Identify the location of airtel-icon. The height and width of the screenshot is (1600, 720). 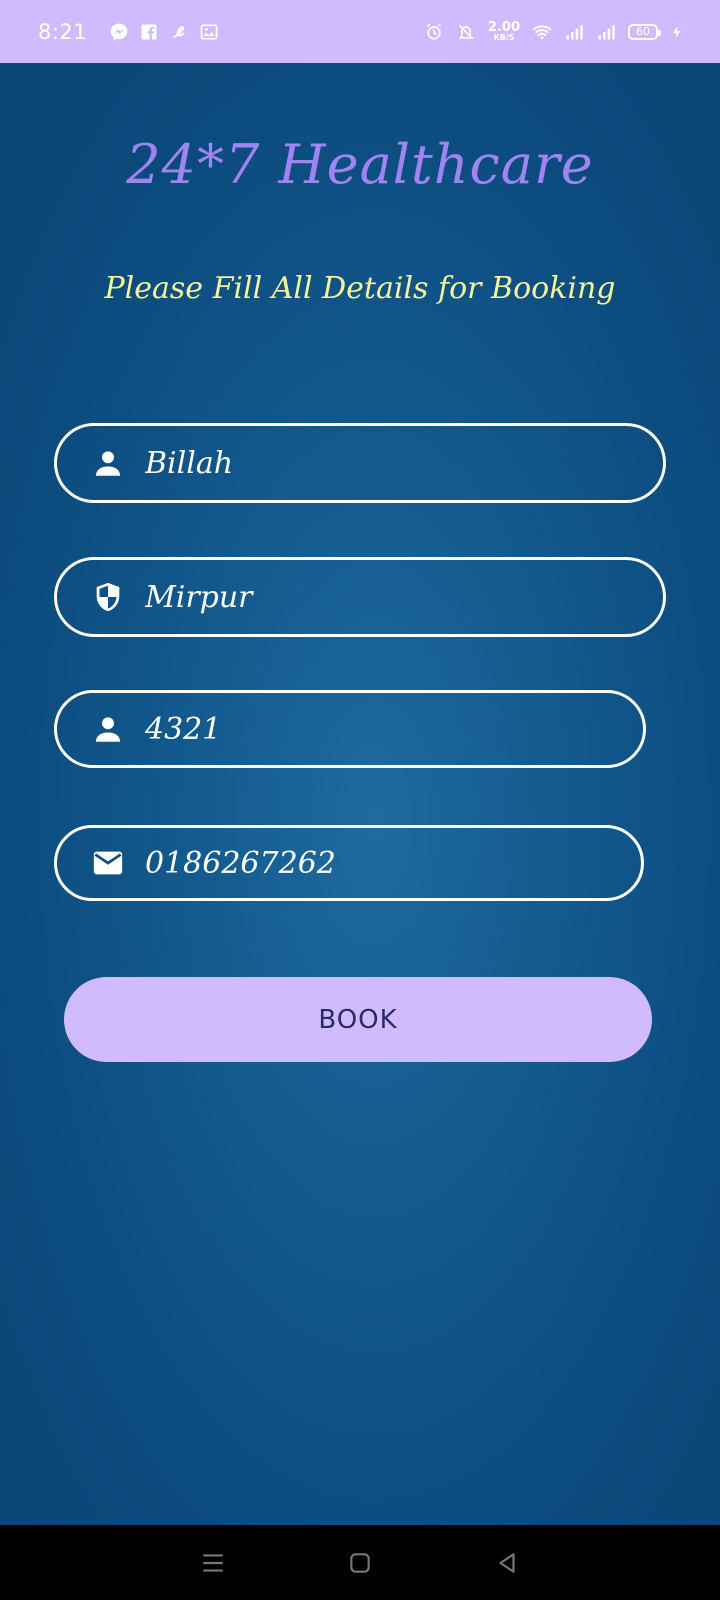
(179, 31).